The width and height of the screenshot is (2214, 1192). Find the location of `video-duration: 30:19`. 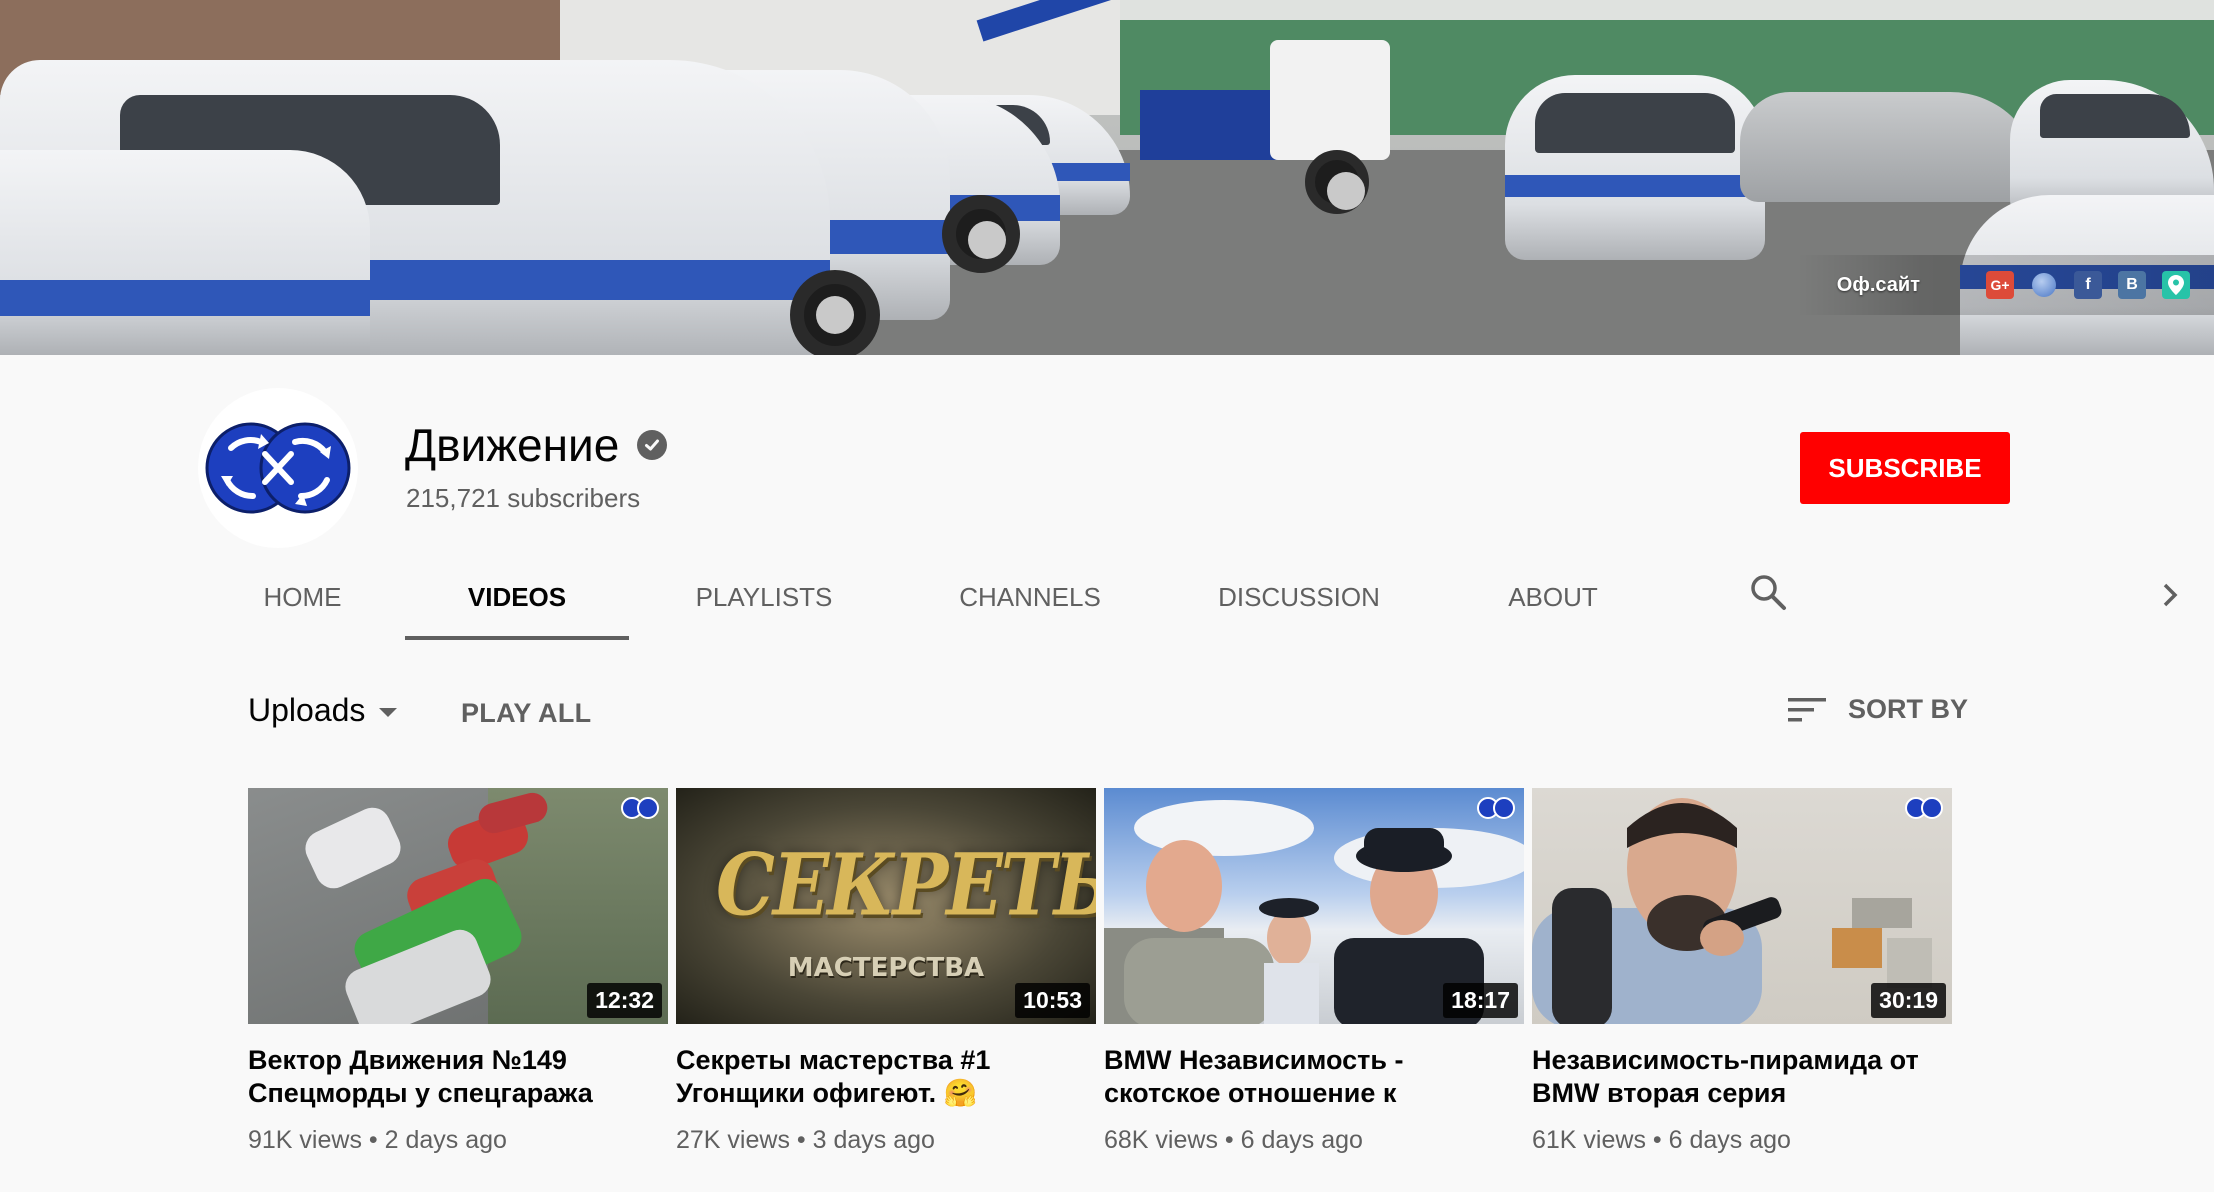

video-duration: 30:19 is located at coordinates (1908, 1000).